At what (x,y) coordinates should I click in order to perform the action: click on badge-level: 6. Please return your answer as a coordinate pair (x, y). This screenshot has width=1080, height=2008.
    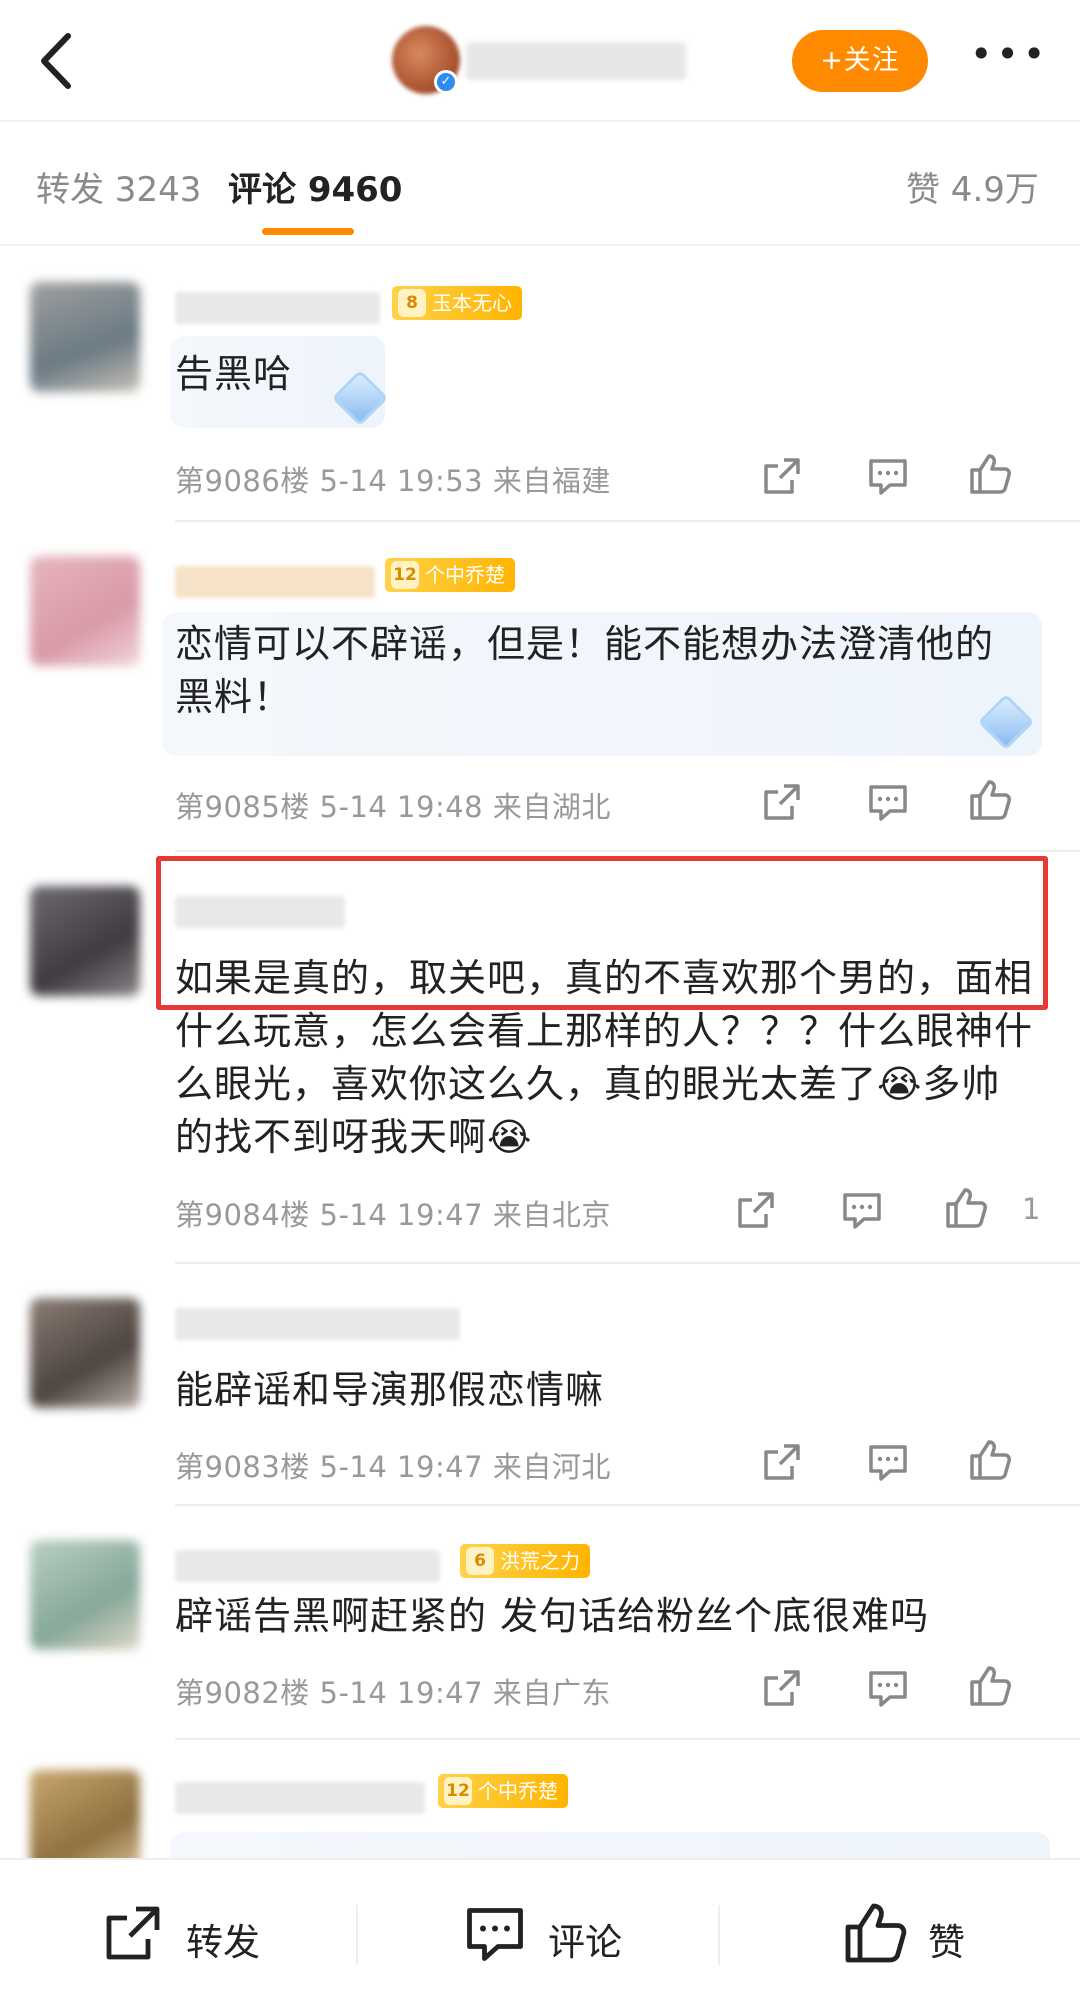
    Looking at the image, I should click on (480, 1561).